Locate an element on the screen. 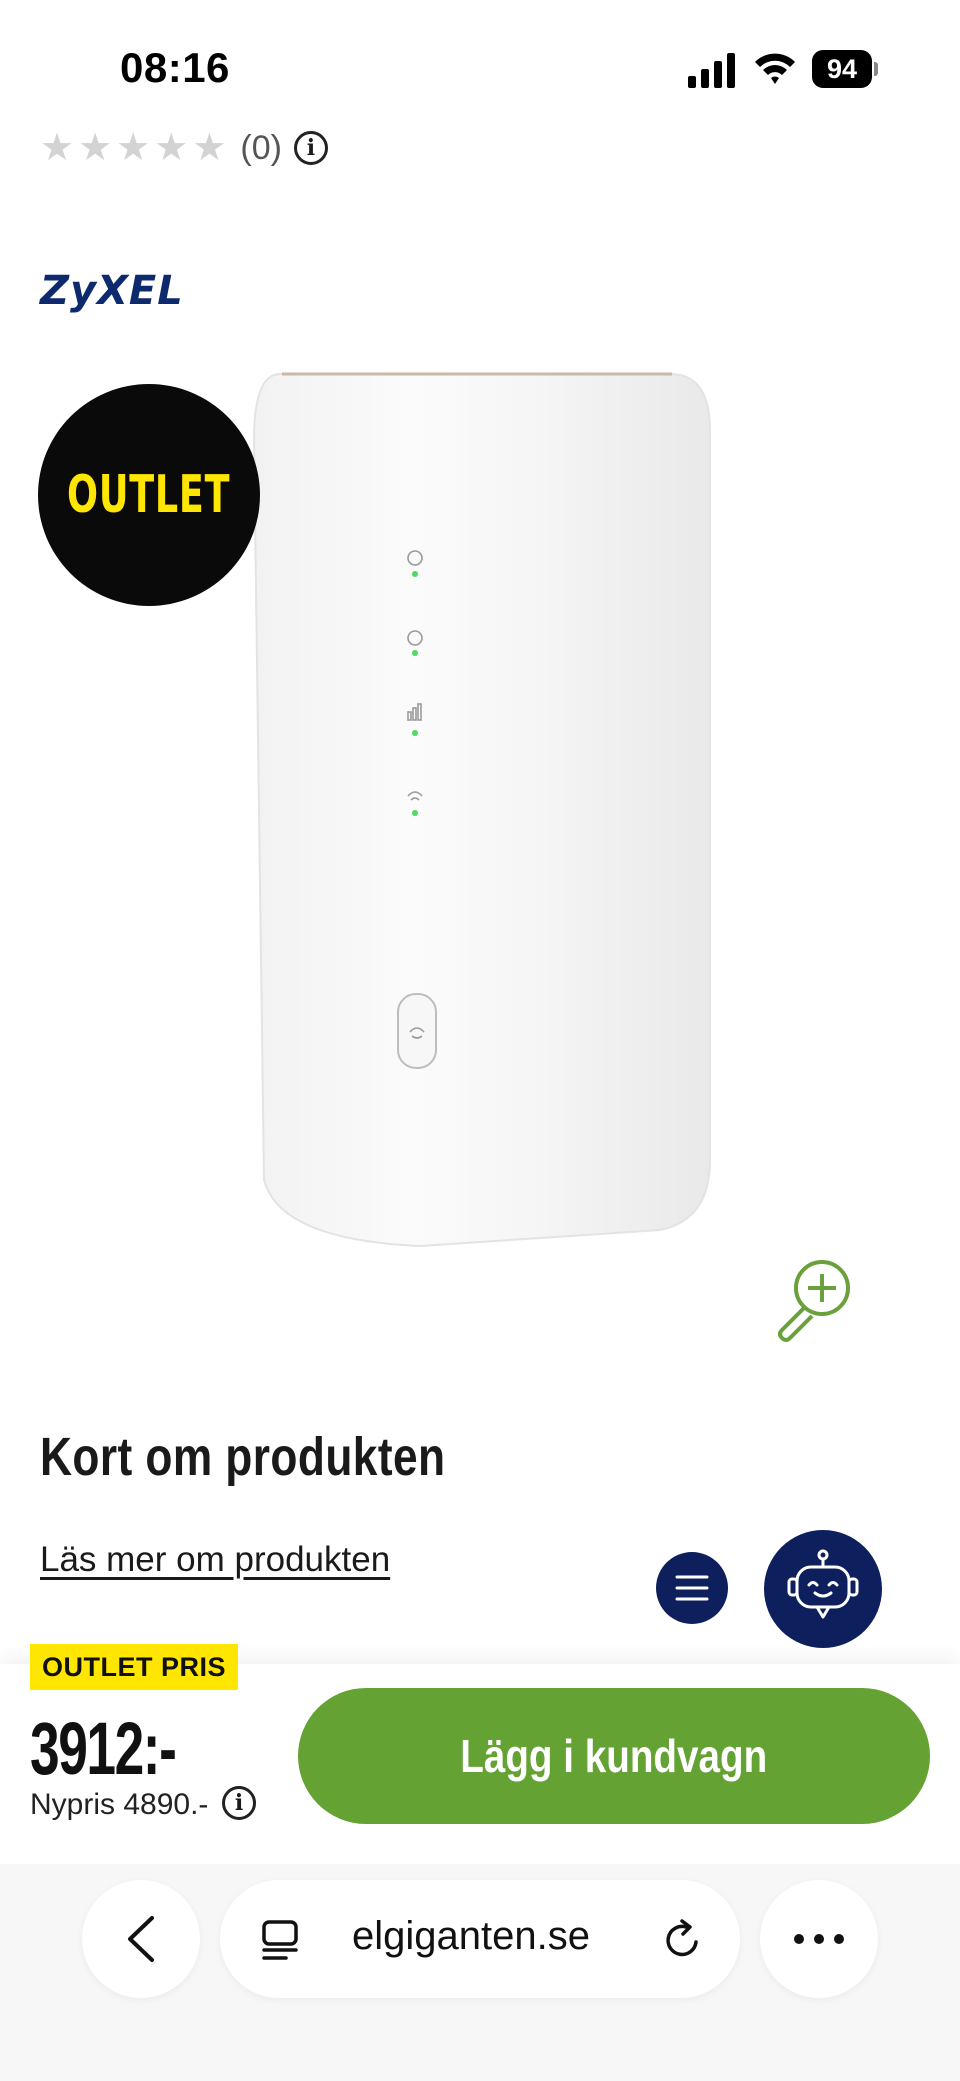 The height and width of the screenshot is (2081, 960). back-button is located at coordinates (141, 1939).